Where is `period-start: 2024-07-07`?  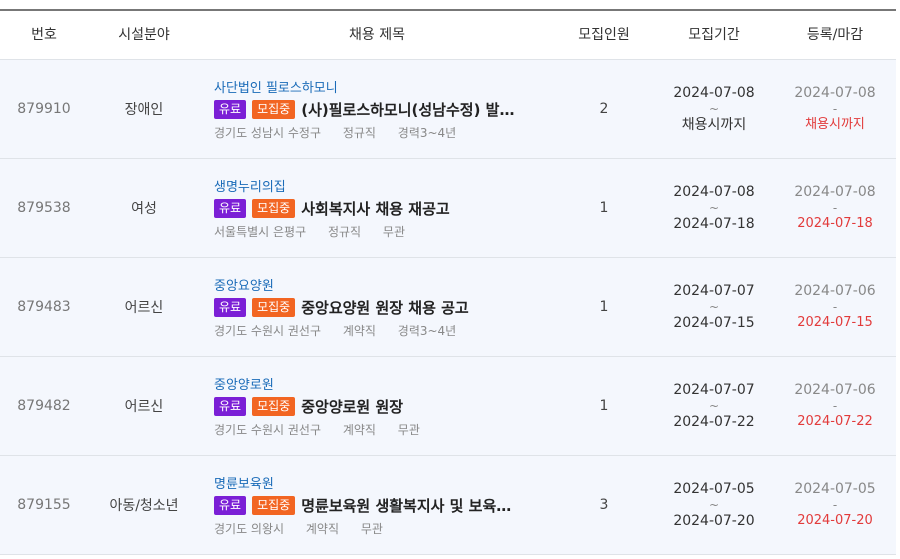 period-start: 2024-07-07 is located at coordinates (714, 390).